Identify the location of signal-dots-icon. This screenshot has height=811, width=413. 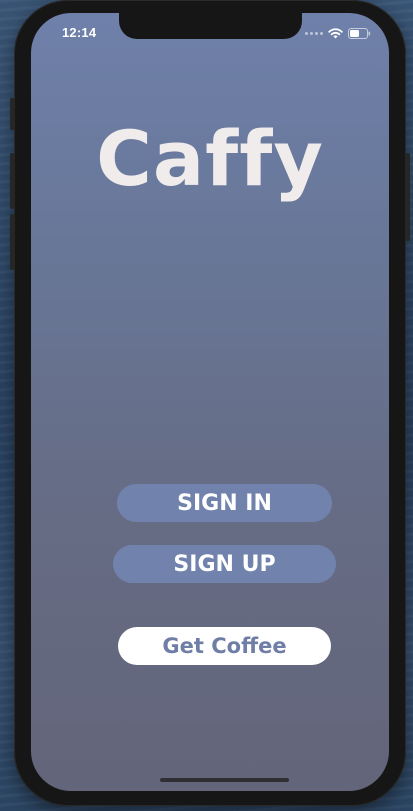
(314, 33).